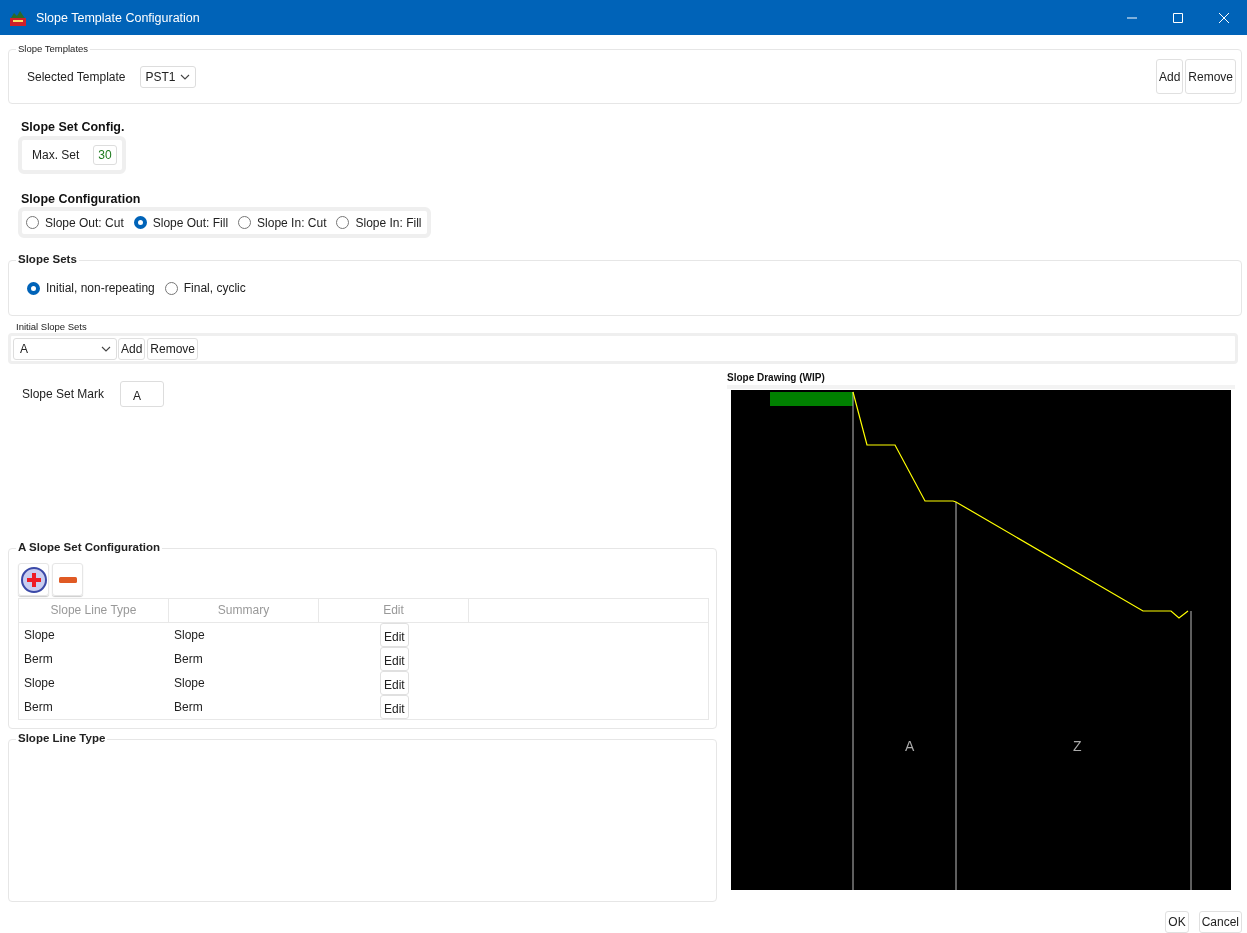  I want to click on group-legend: Slope Templates, so click(53, 49).